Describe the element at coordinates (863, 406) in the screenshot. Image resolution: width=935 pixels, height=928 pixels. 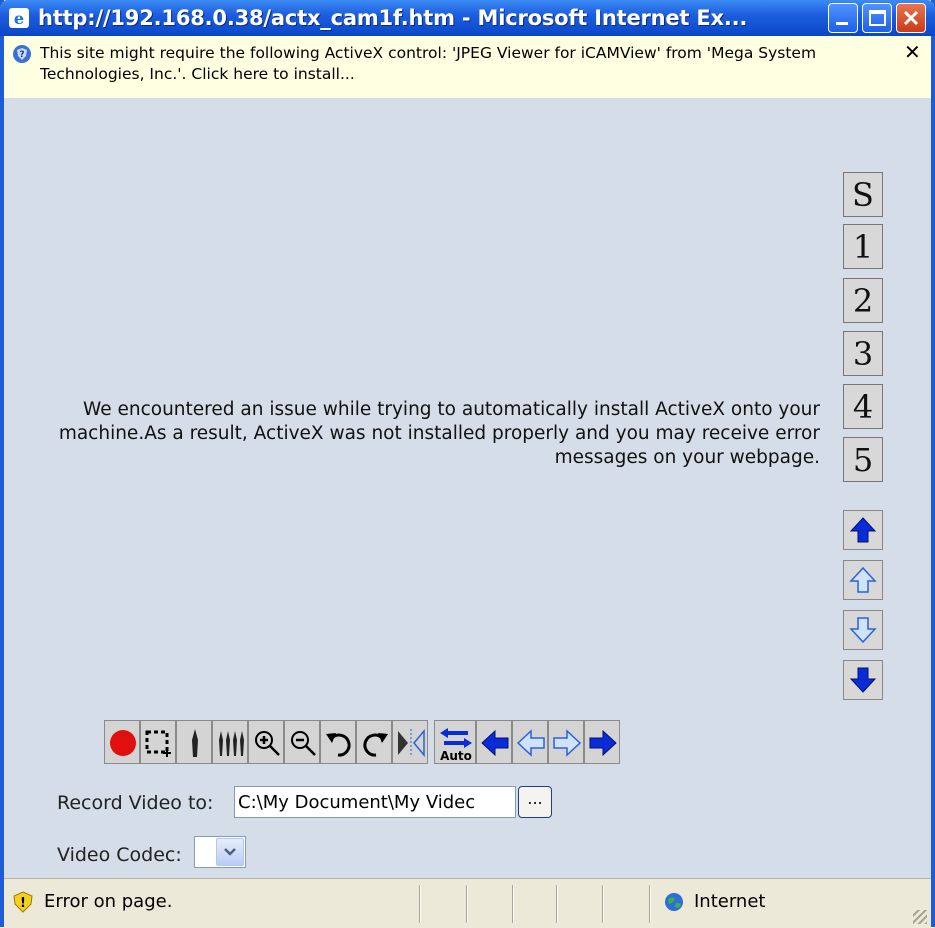
I see `preset-button-4: 4` at that location.